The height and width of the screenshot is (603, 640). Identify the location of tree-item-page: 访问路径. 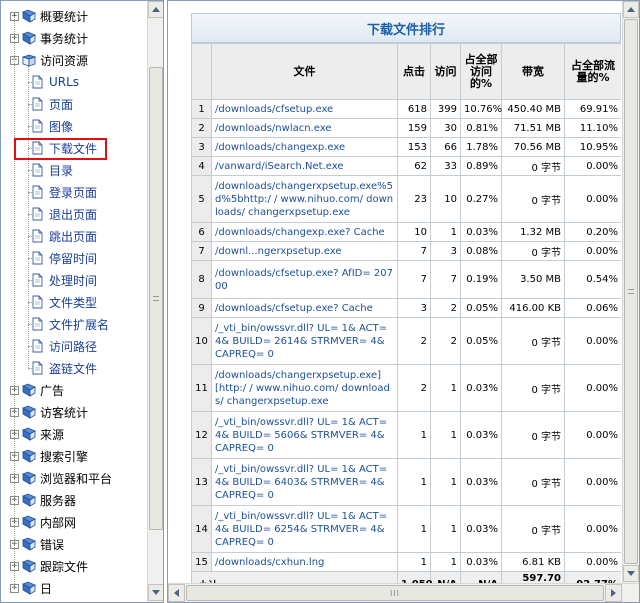
(64, 346).